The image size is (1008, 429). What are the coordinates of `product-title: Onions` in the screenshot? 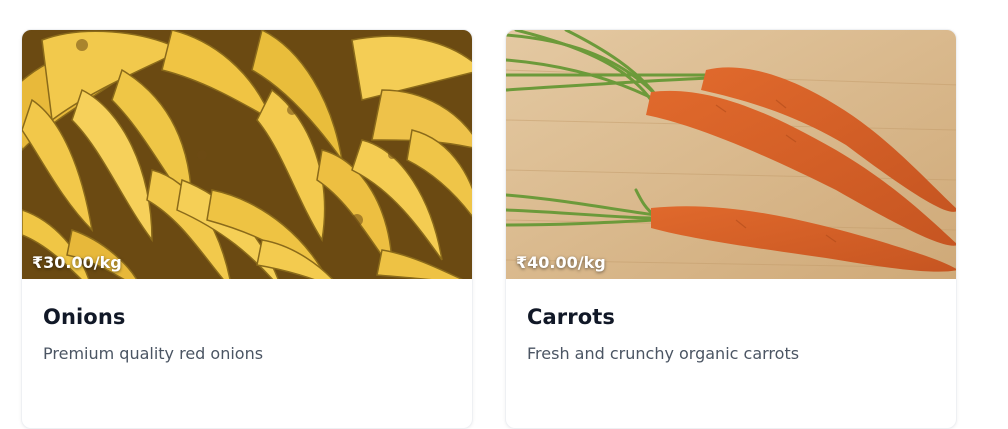 It's located at (247, 317).